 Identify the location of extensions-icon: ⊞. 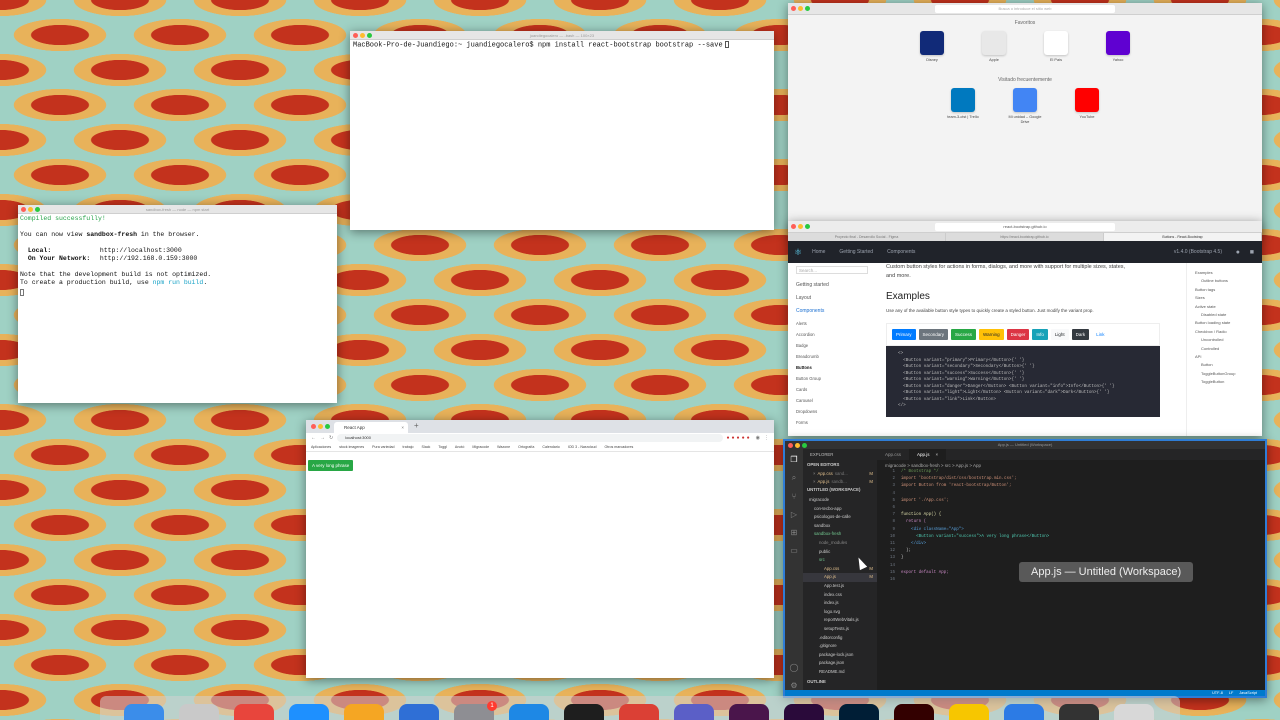
(794, 532).